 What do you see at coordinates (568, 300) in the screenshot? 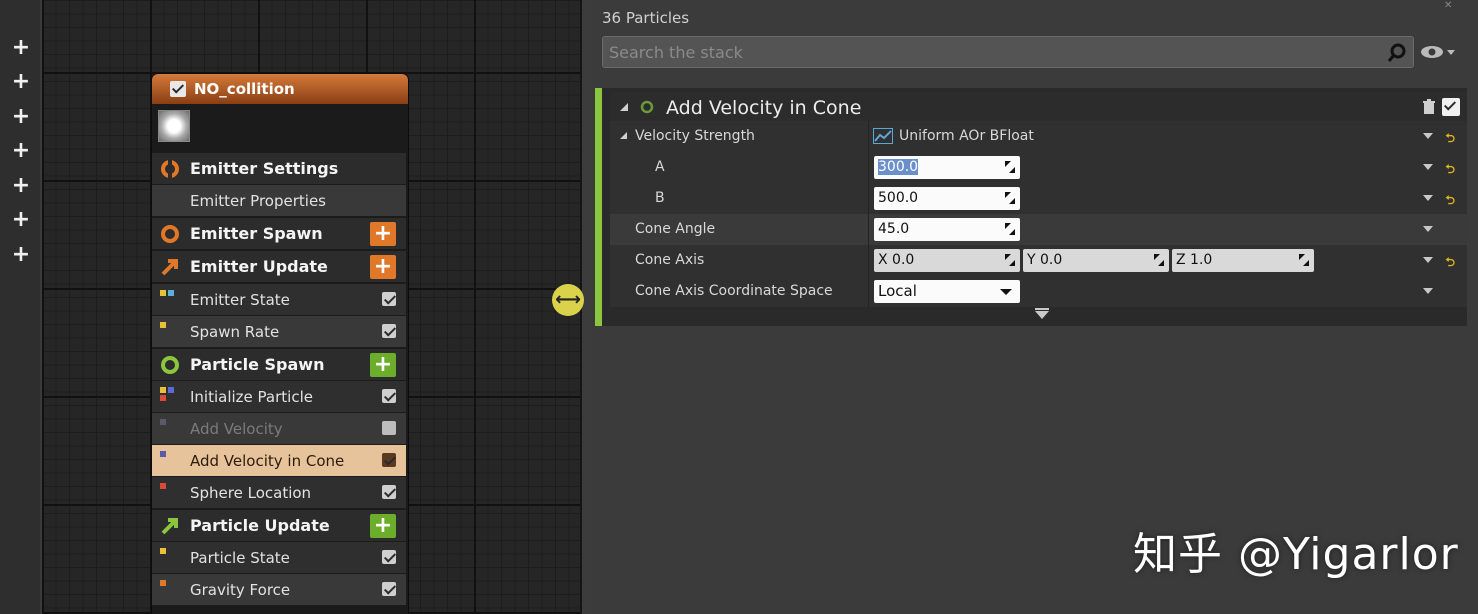
I see `resize-handle-icon: ⟷` at bounding box center [568, 300].